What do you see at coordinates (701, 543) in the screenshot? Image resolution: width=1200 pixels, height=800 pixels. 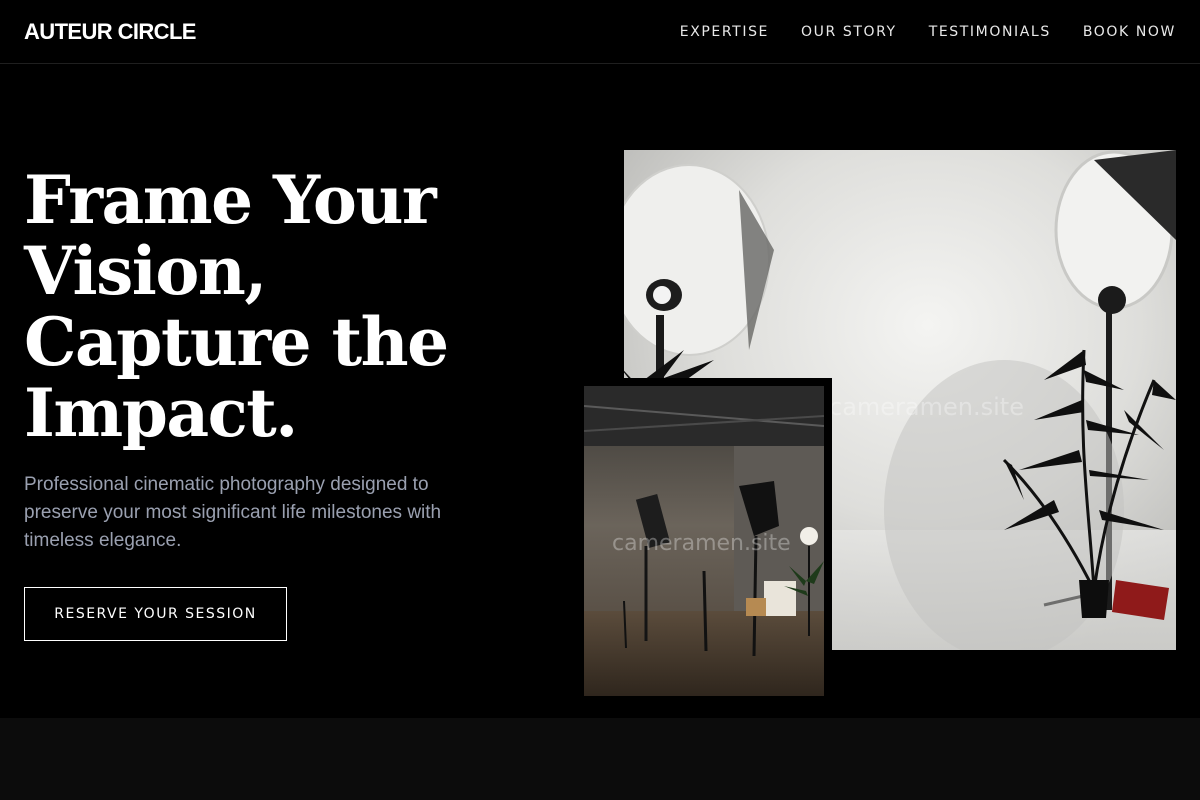 I see `watermark-inset: cameramen.site` at bounding box center [701, 543].